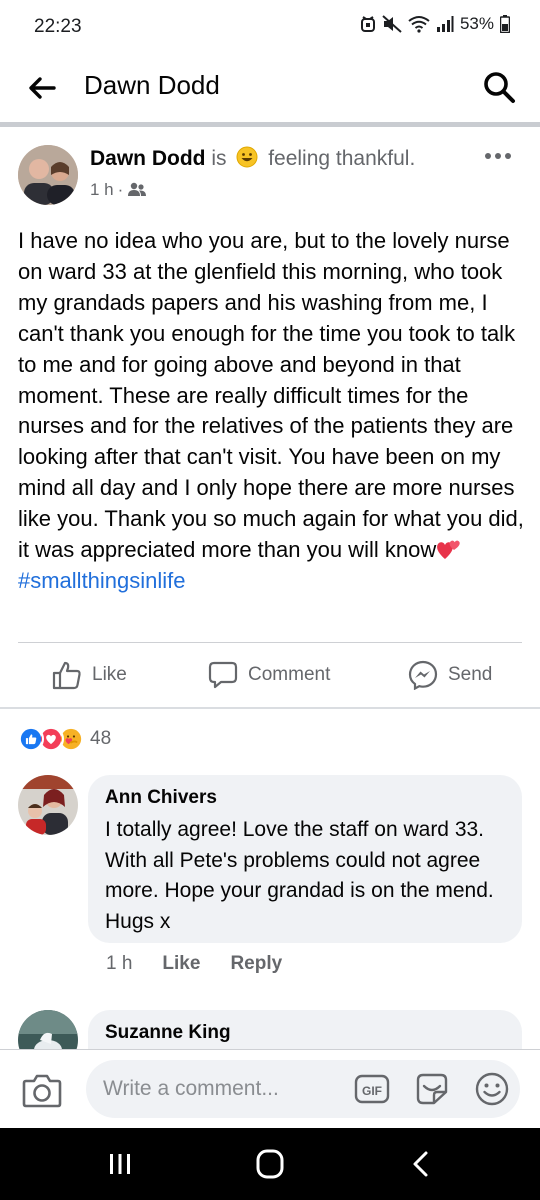 This screenshot has height=1200, width=540. What do you see at coordinates (304, 1033) in the screenshot?
I see `comment-author: Suzanne King` at bounding box center [304, 1033].